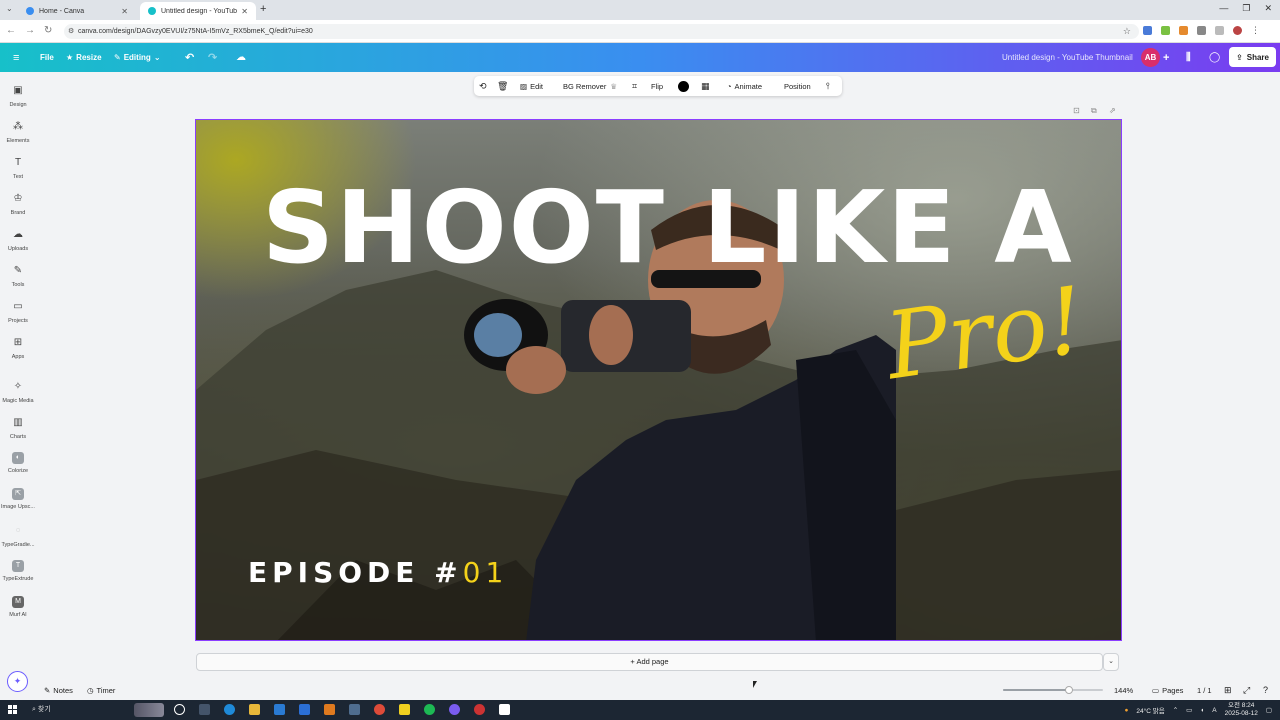 The height and width of the screenshot is (720, 1280). I want to click on lock-page-icon: ⊡, so click(1076, 110).